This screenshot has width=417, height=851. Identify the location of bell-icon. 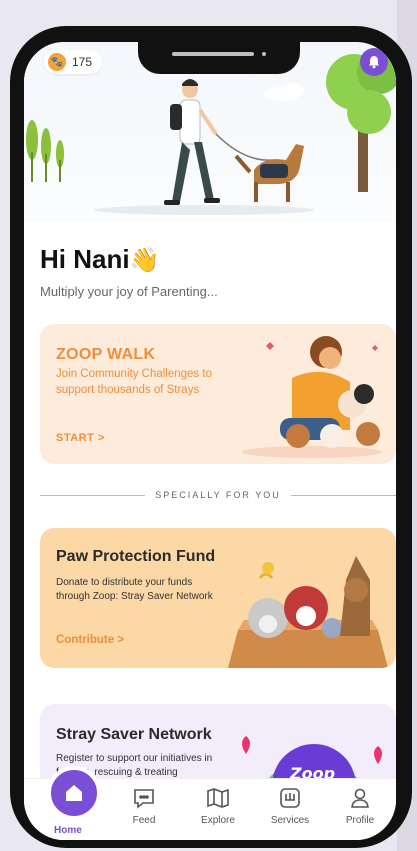
(374, 62).